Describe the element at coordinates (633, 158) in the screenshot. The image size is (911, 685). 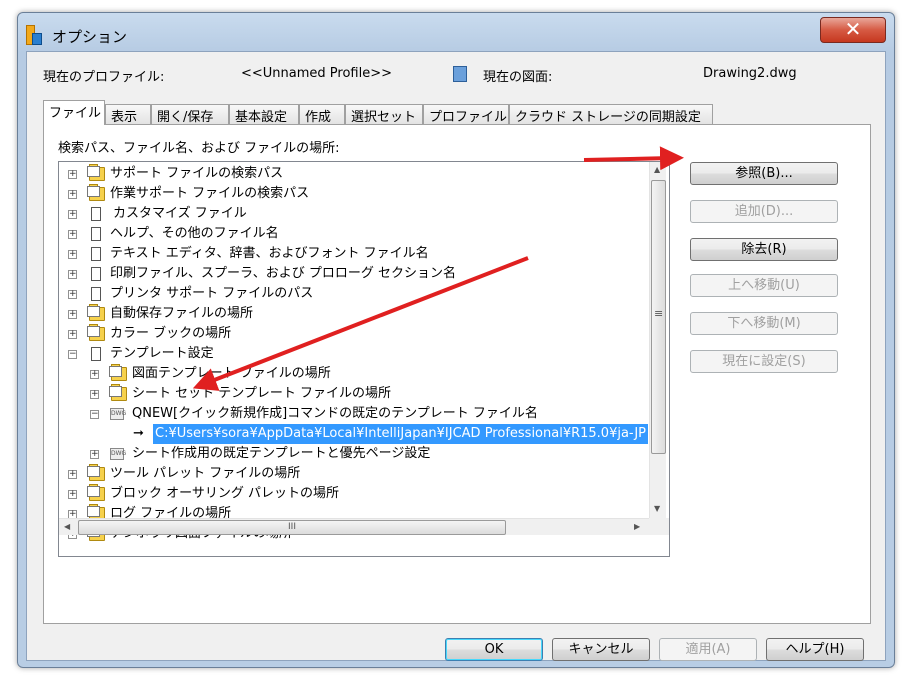
I see `annotation-arrow-to-browse` at that location.